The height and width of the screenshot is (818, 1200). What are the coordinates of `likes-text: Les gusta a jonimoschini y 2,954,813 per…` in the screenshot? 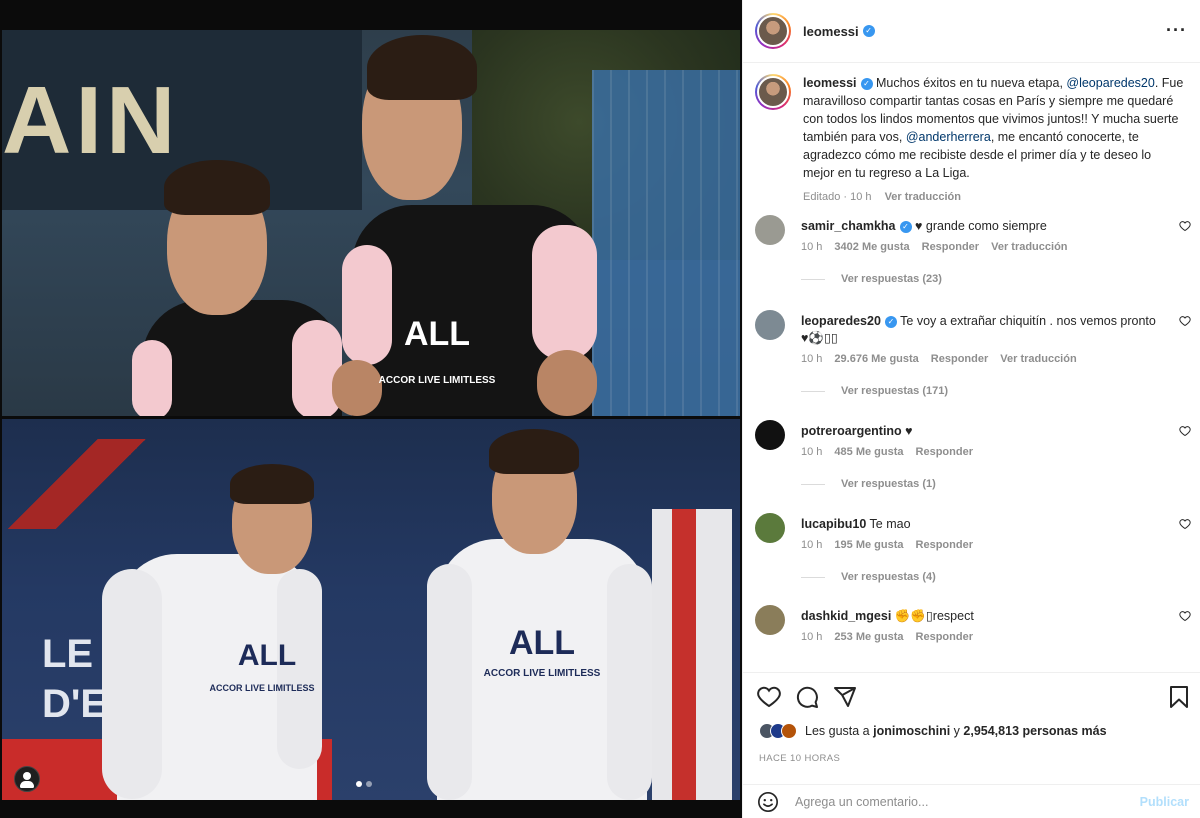 It's located at (956, 731).